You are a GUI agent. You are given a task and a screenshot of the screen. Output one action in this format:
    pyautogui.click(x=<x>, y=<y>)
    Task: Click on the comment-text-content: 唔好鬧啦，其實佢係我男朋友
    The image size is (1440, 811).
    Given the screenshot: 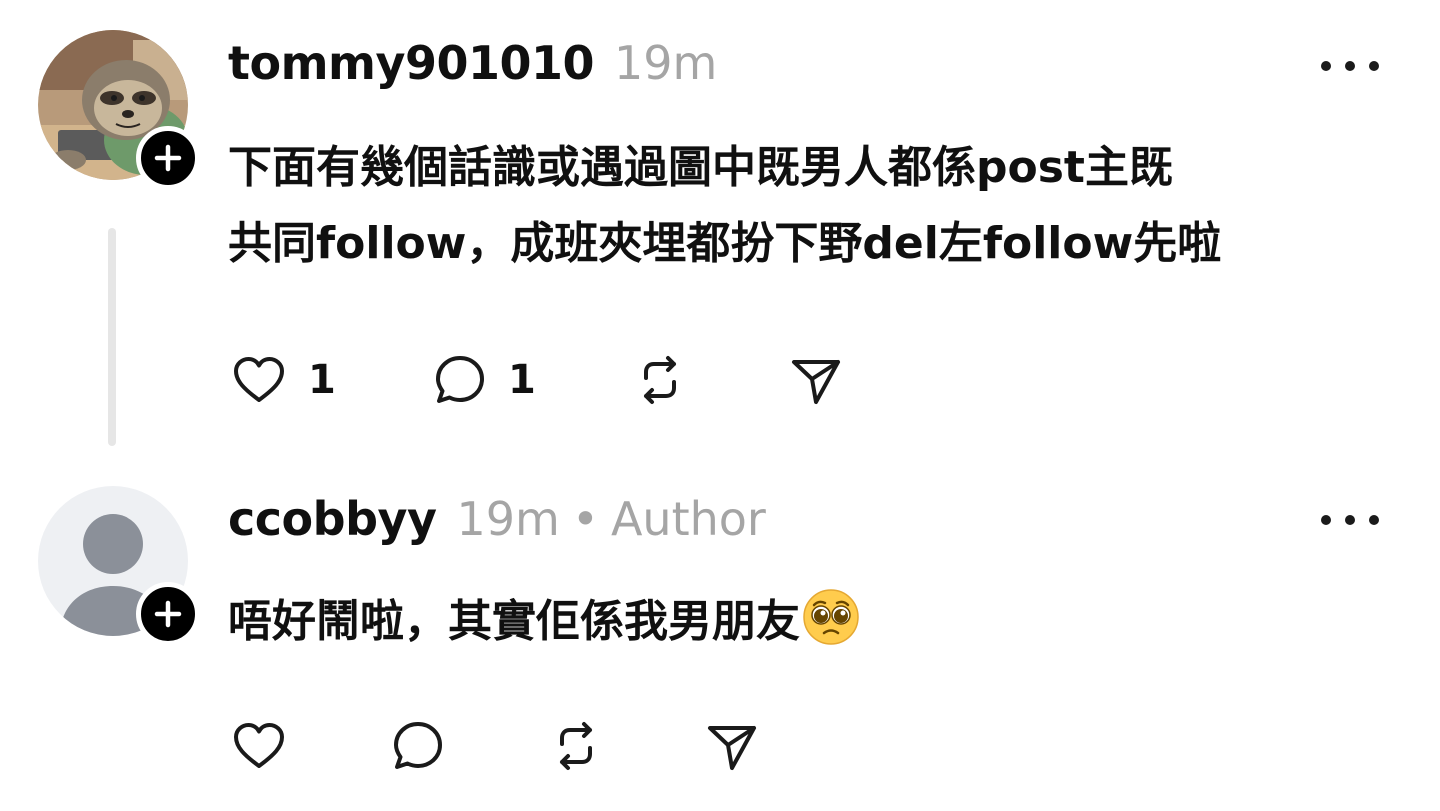 What is the action you would take?
    pyautogui.click(x=514, y=621)
    